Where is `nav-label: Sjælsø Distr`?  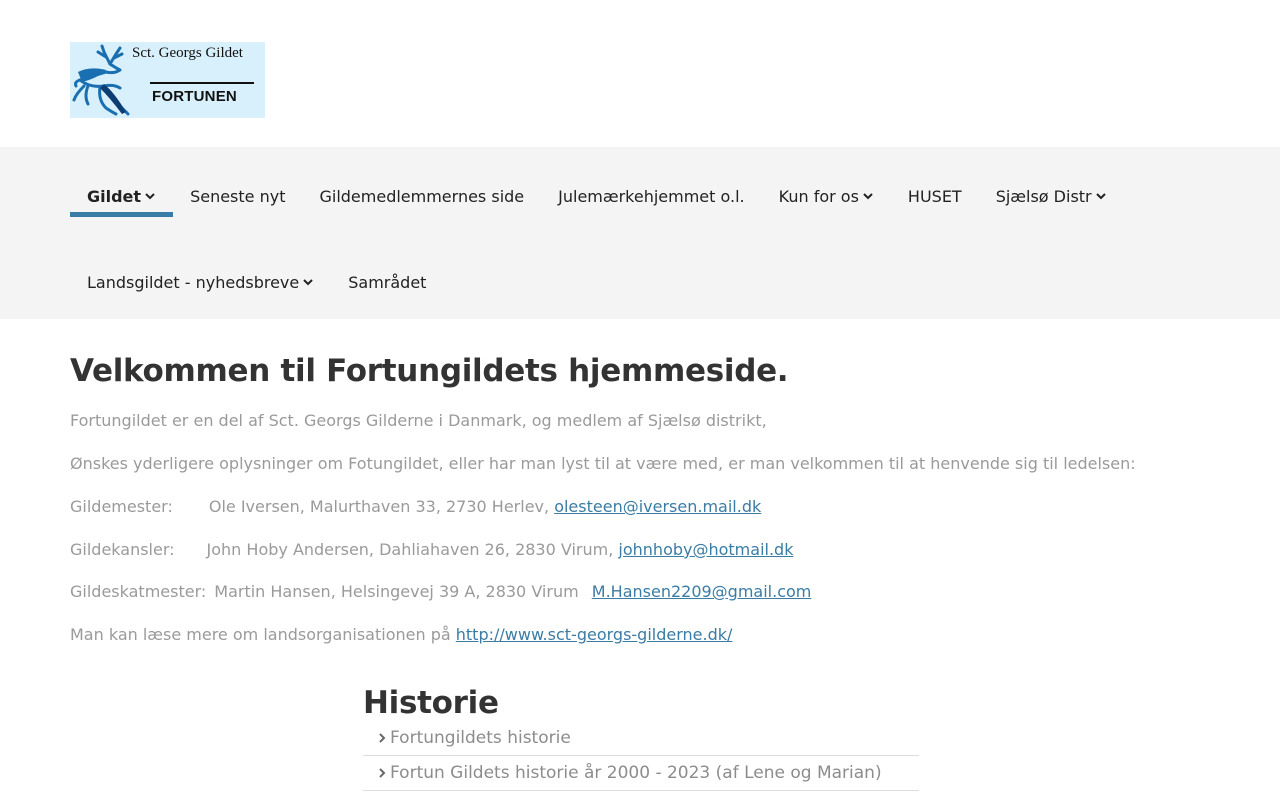 nav-label: Sjælsø Distr is located at coordinates (1043, 196).